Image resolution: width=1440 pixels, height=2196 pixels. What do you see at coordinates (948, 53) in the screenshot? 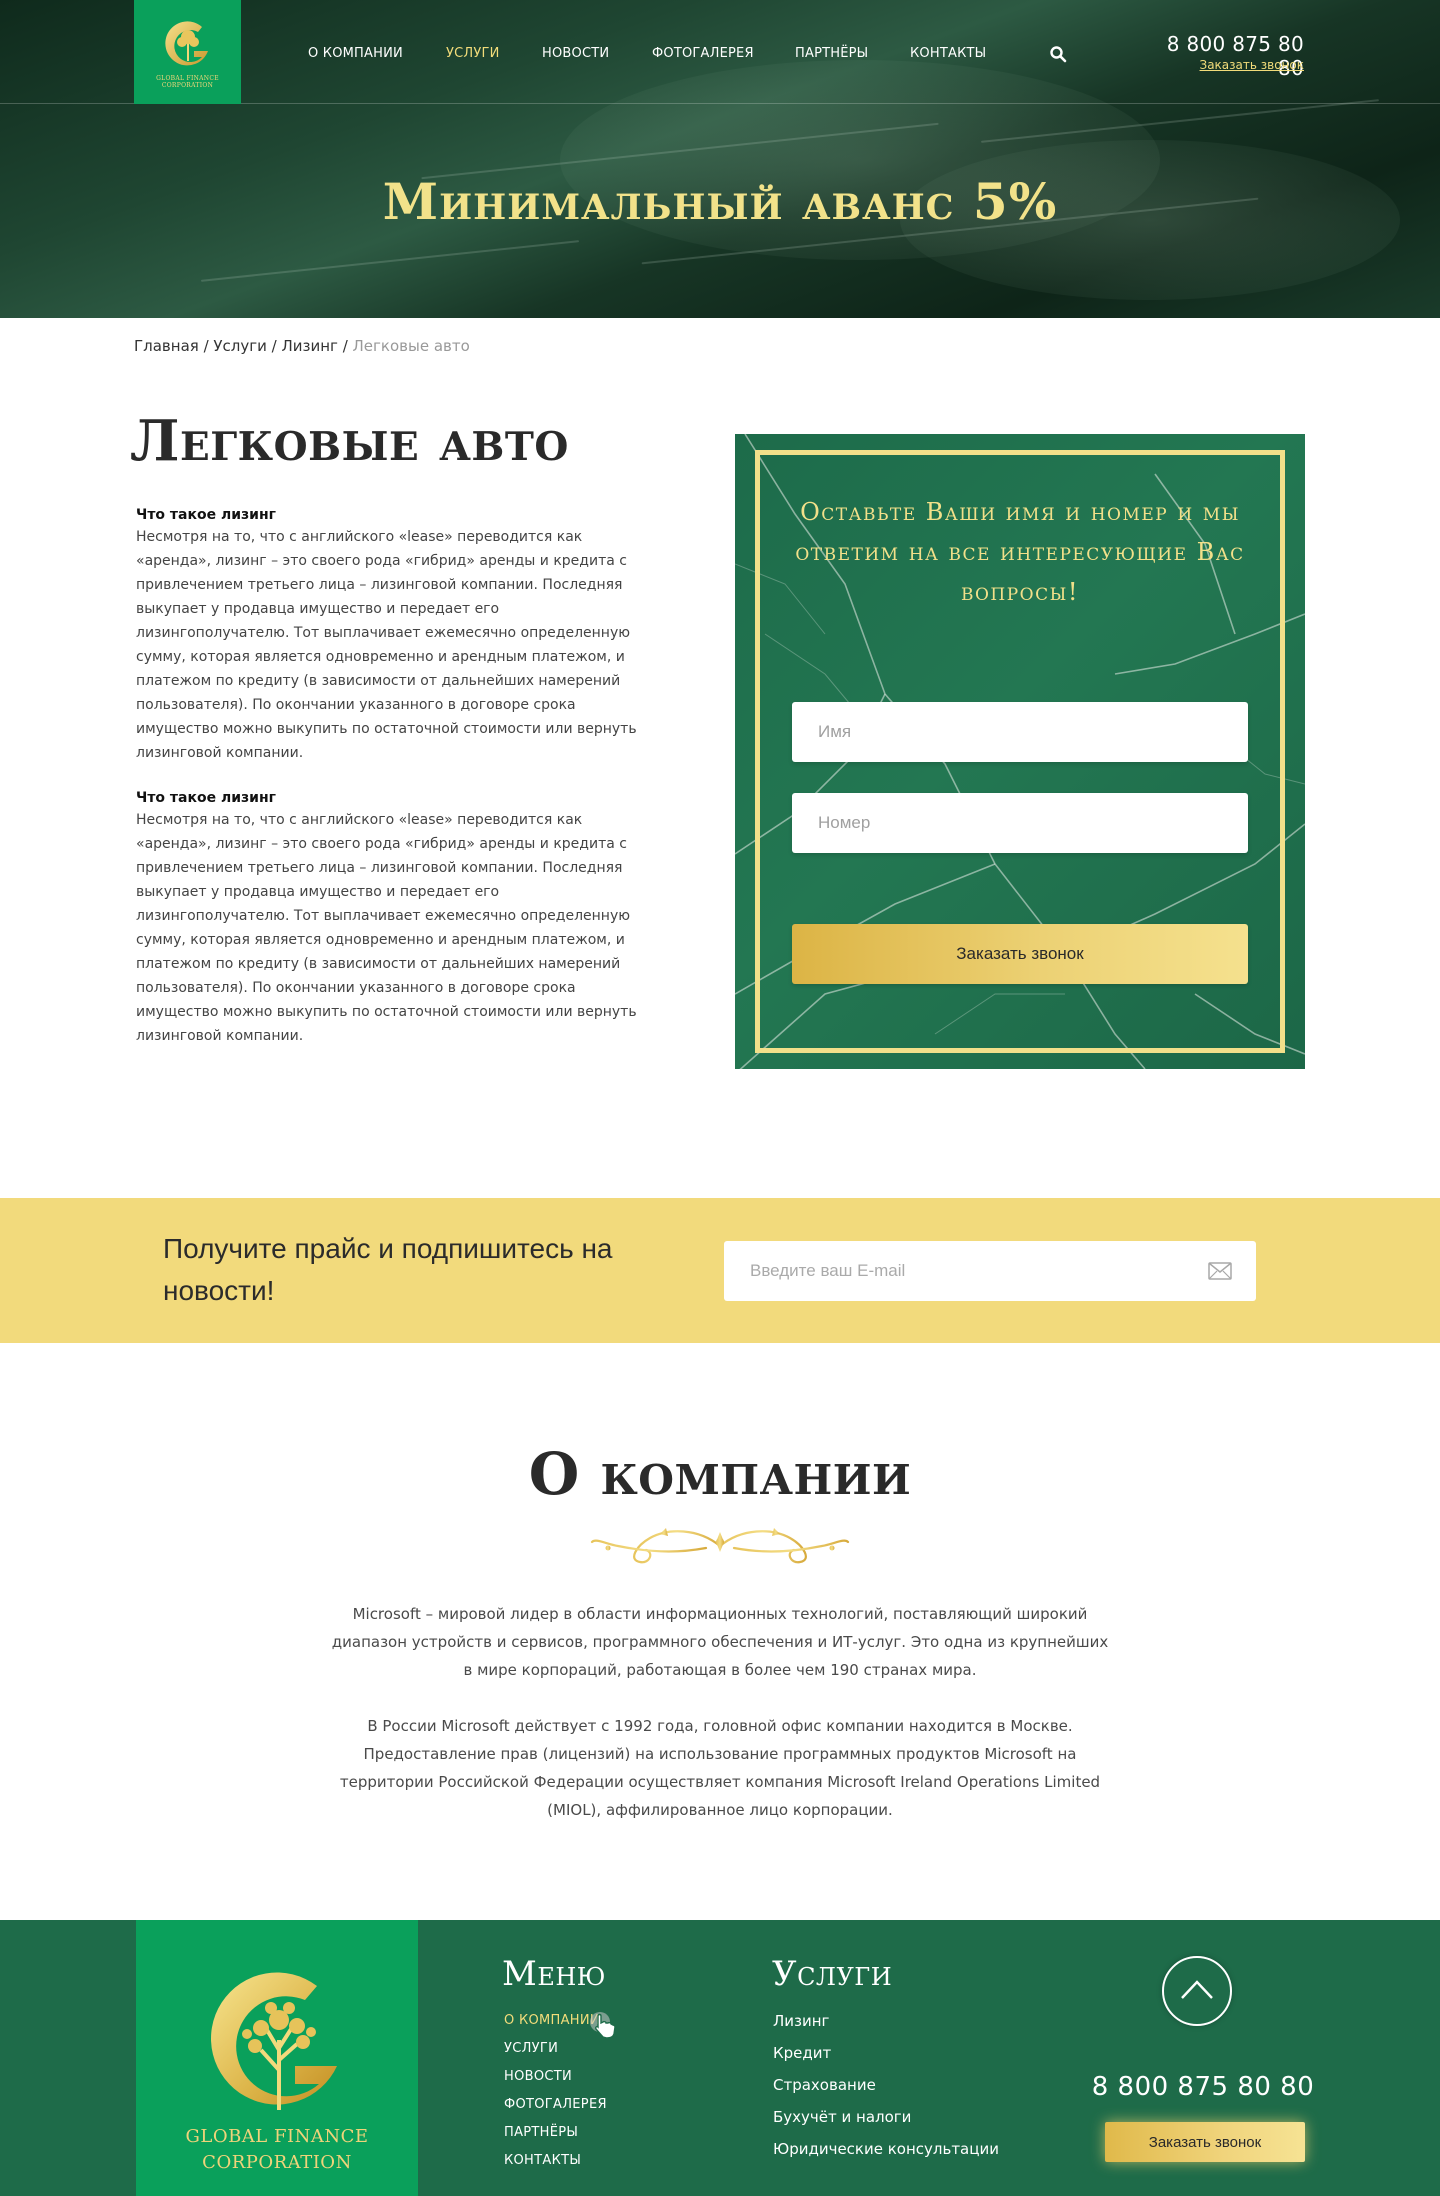
I see `nav-item-contacts: КОНТАКТЫ` at bounding box center [948, 53].